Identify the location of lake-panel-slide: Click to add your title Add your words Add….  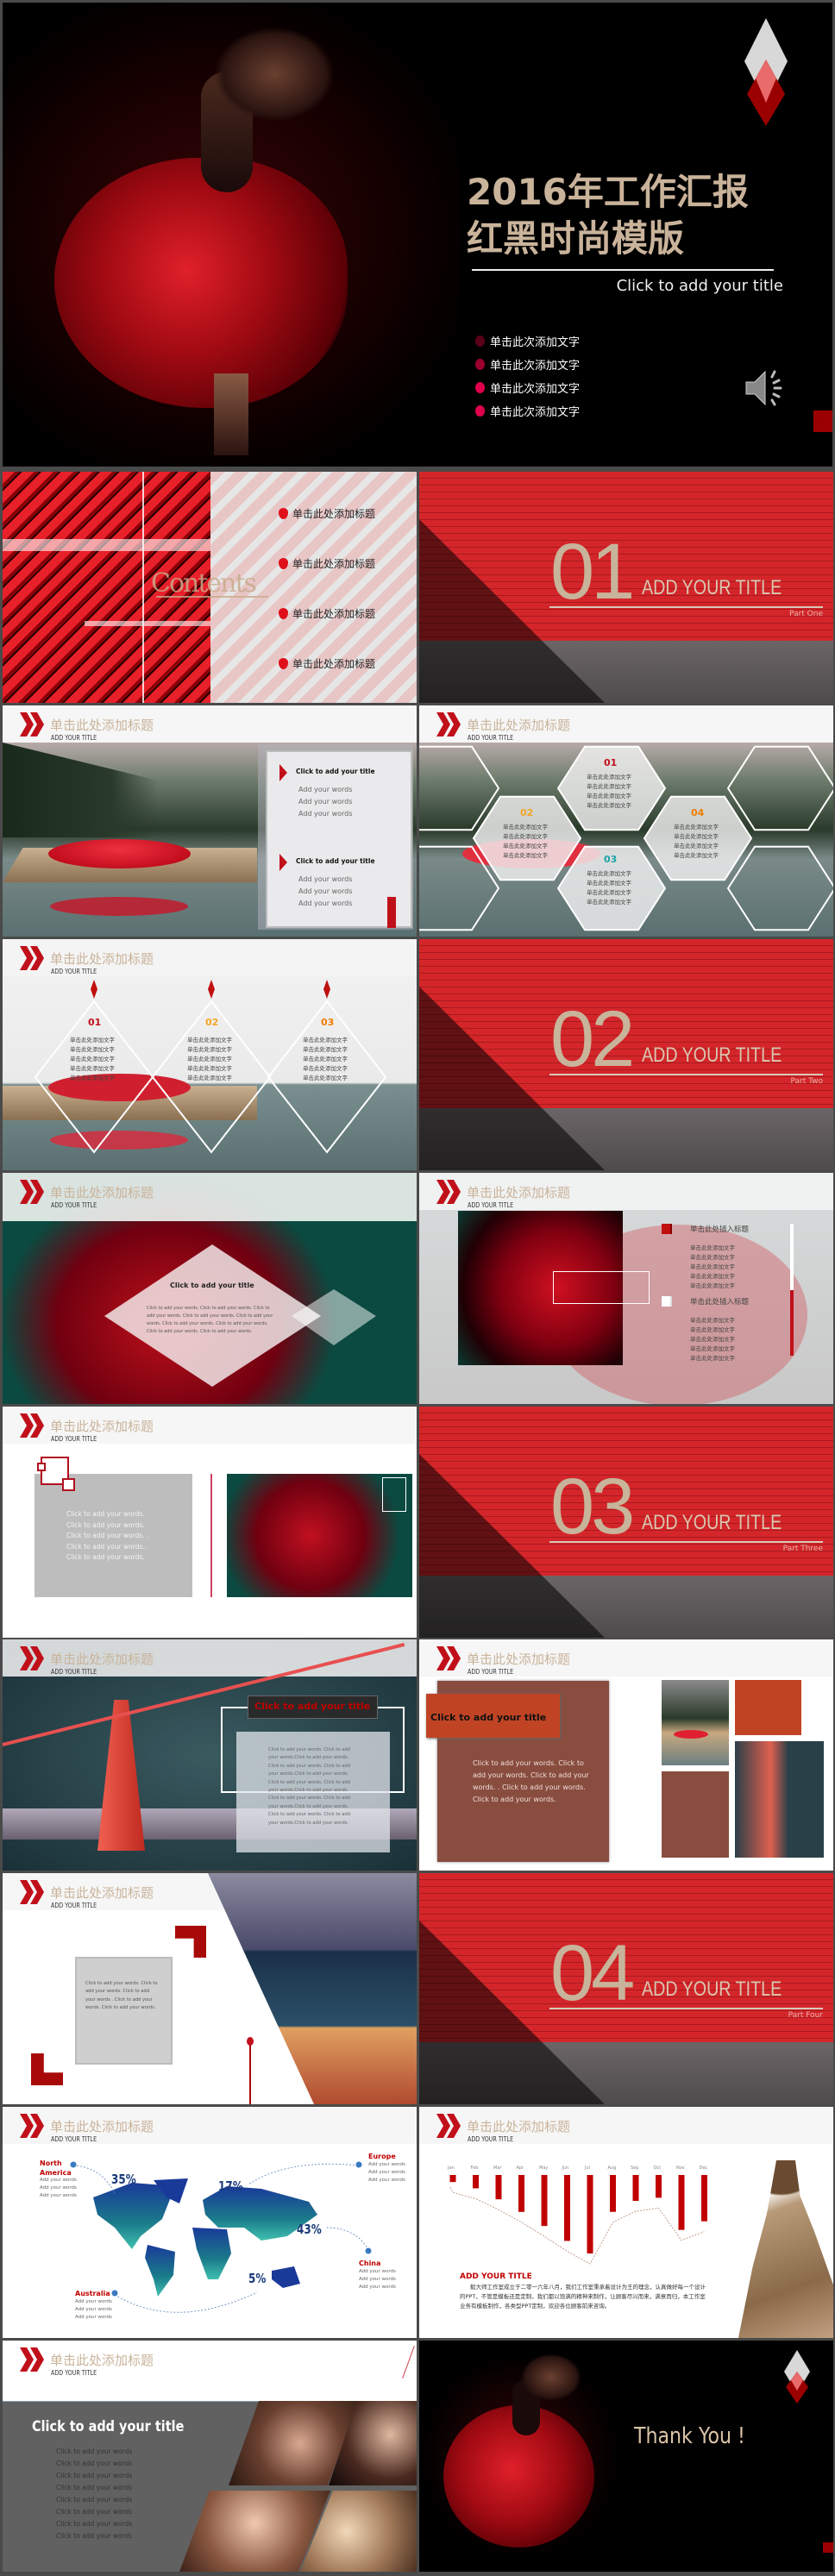
(210, 821).